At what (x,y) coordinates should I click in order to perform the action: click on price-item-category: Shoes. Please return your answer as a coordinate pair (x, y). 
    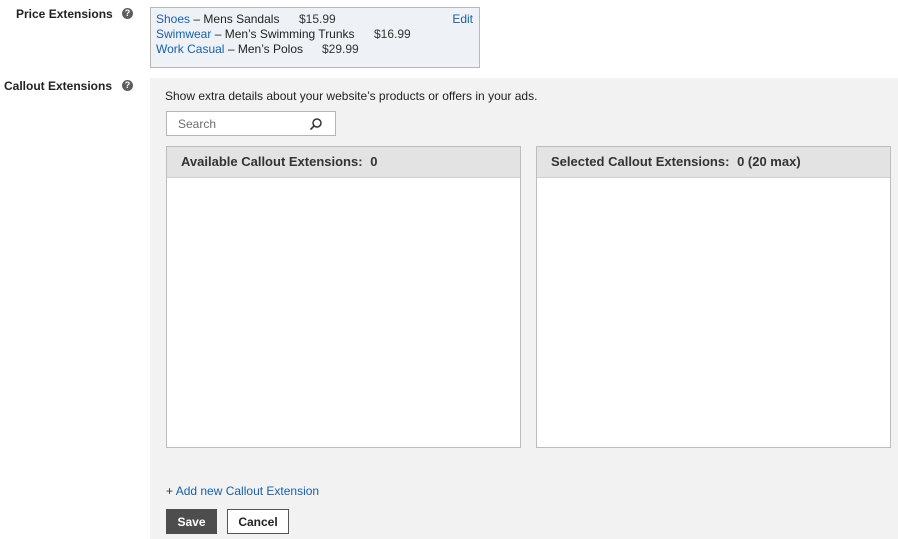
    Looking at the image, I should click on (173, 19).